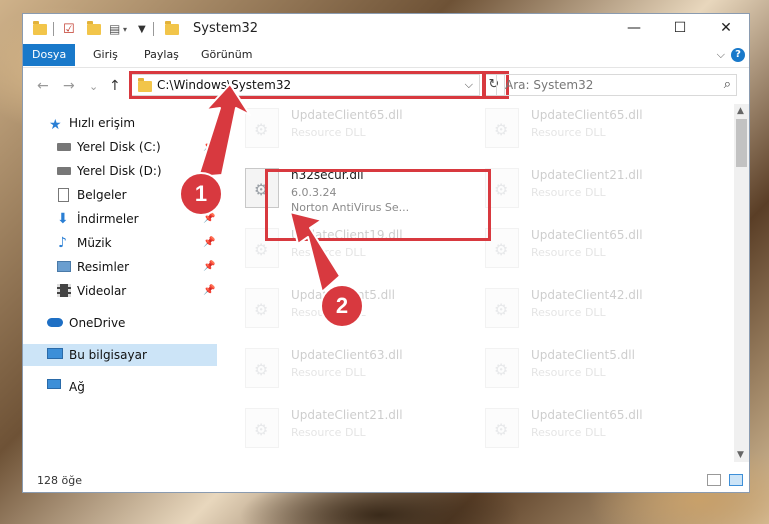 The image size is (769, 524). I want to click on tab-gorunum: Görünüm, so click(226, 55).